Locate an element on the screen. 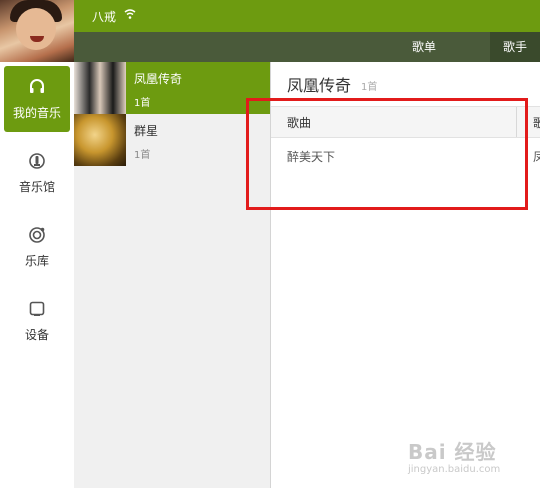  library-icon is located at coordinates (37, 235).